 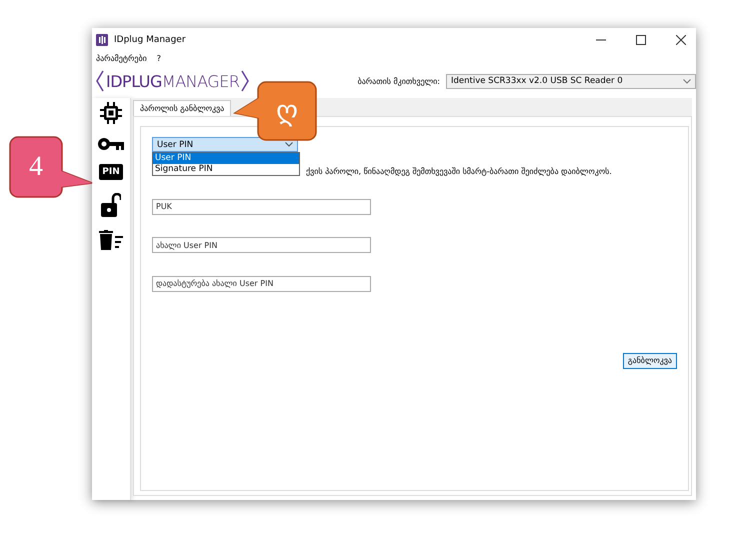 I want to click on dropdown-option: Signature PIN, so click(x=226, y=169).